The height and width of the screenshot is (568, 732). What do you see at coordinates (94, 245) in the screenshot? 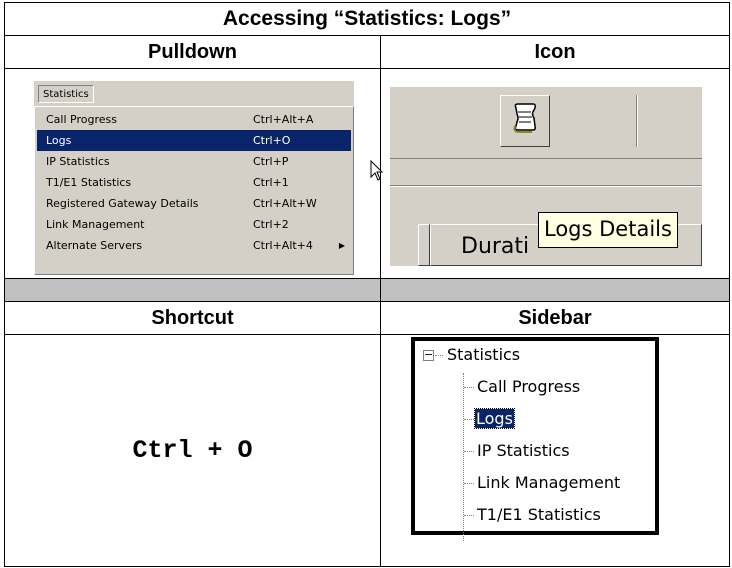
I see `menu-item-label: Alternate Servers` at bounding box center [94, 245].